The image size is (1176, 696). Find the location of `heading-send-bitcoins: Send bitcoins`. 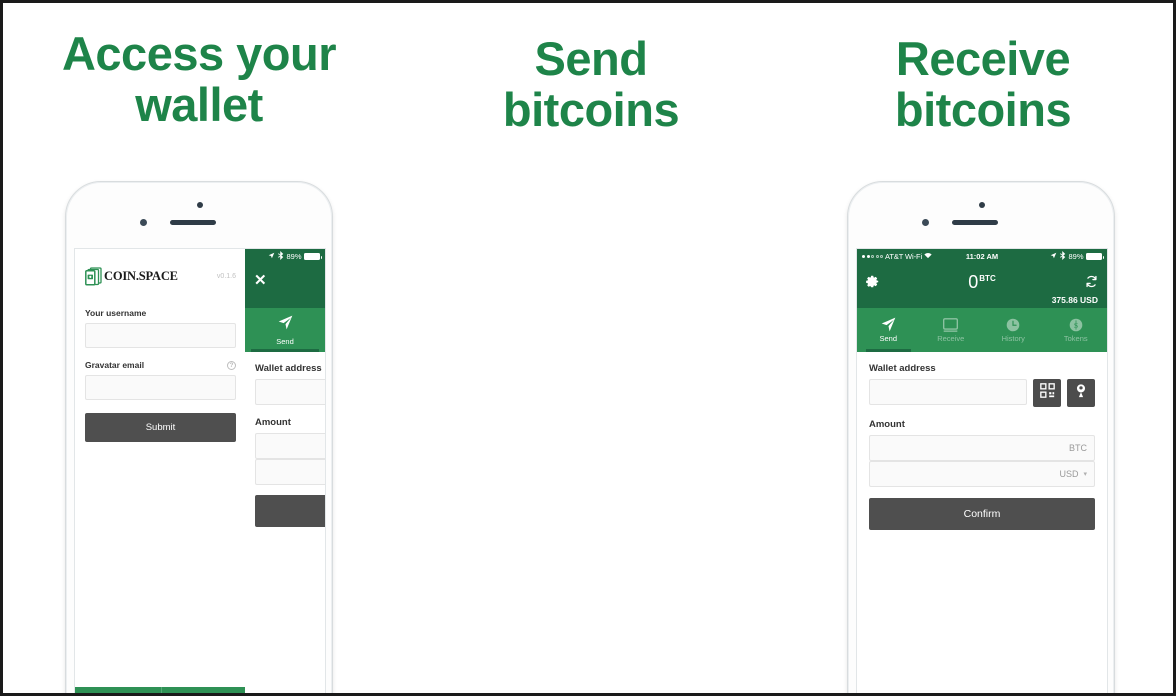

heading-send-bitcoins: Send bitcoins is located at coordinates (591, 84).